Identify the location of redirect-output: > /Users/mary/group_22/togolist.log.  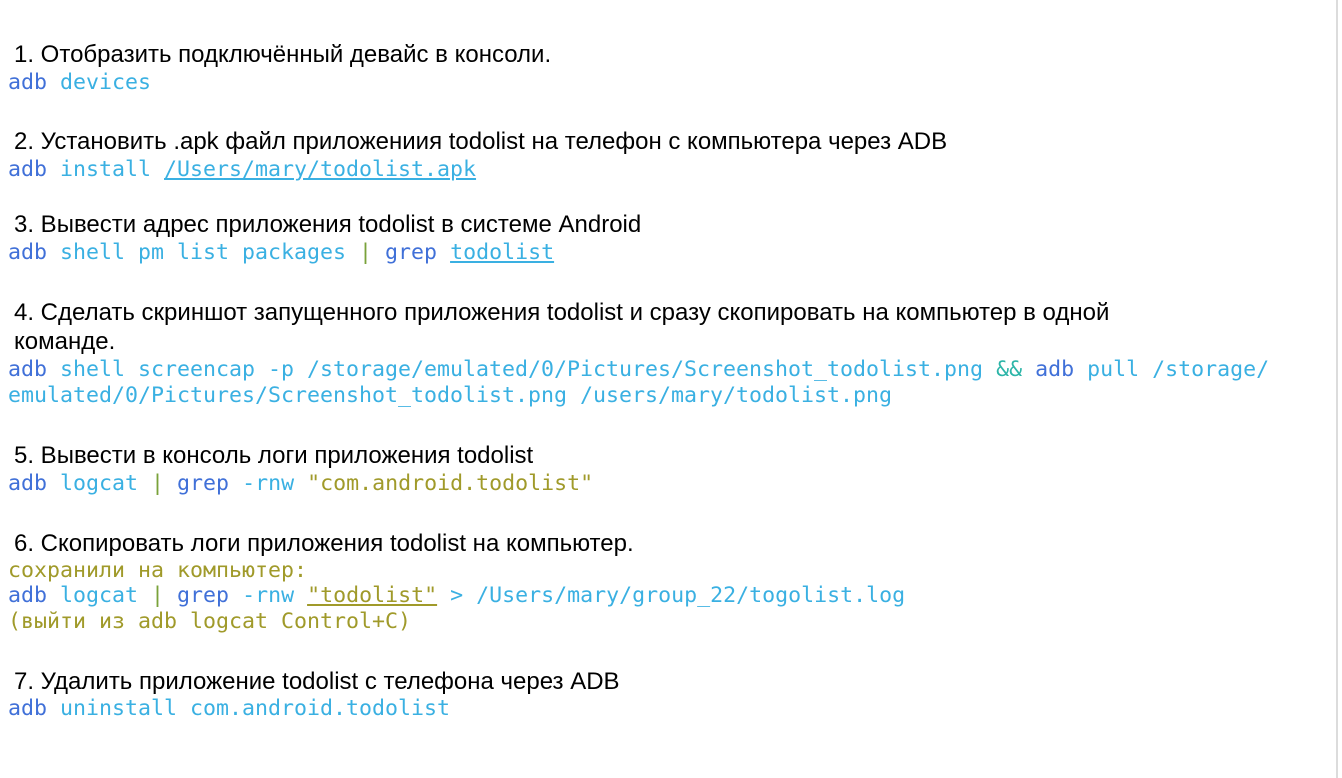
(671, 595).